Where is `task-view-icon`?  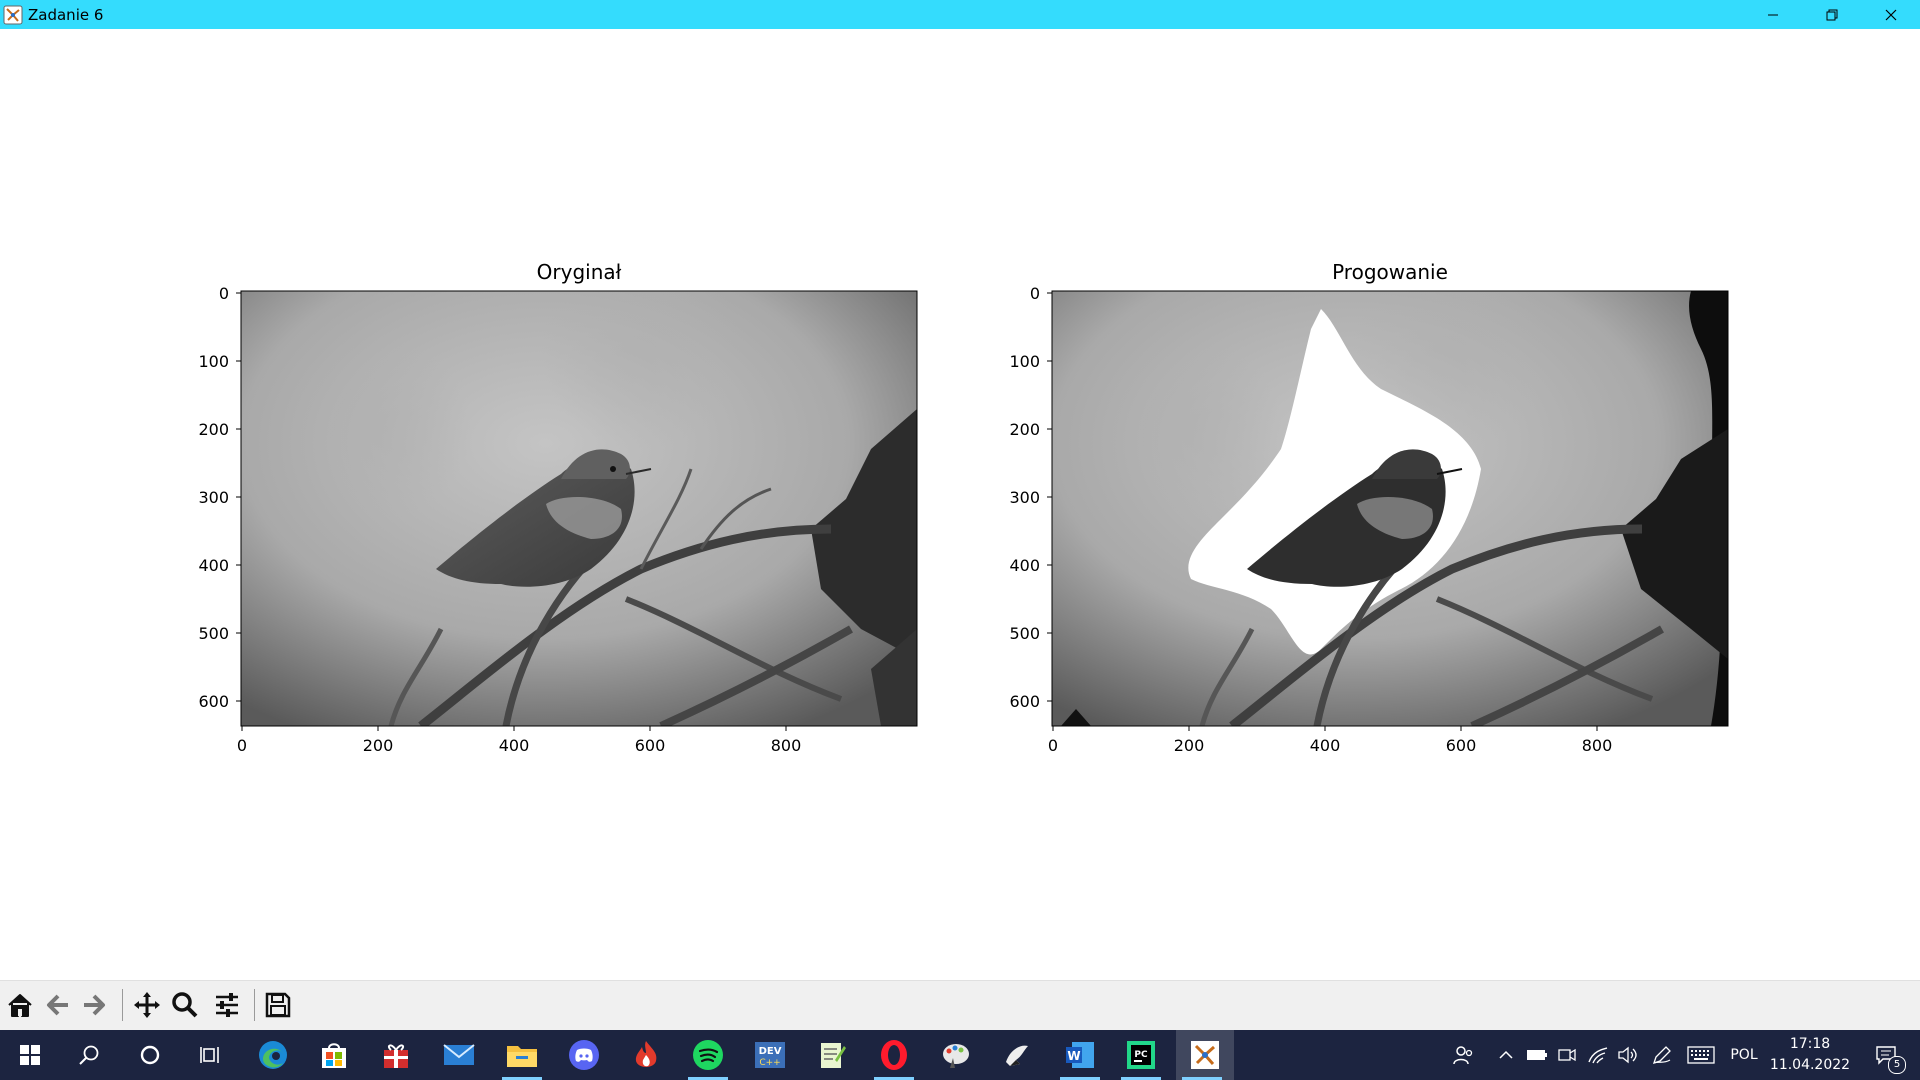
task-view-icon is located at coordinates (209, 1055).